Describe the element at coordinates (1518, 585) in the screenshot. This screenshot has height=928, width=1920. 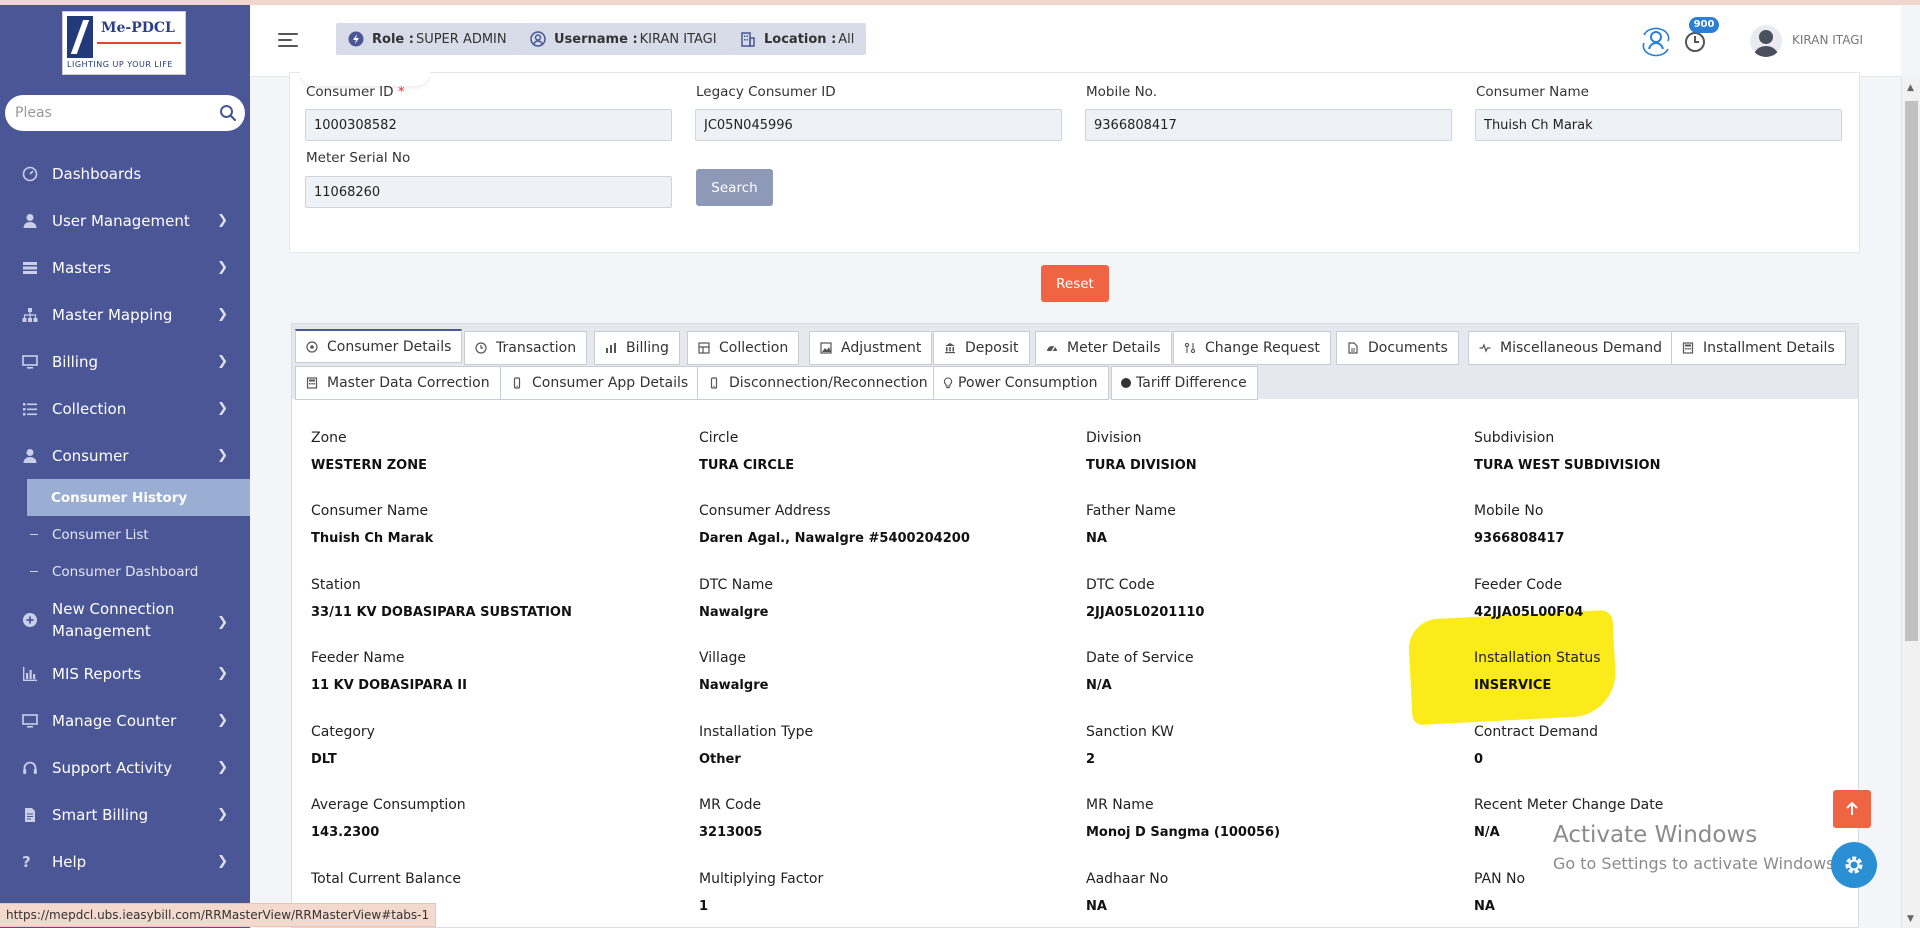
I see `detail-label: Feeder Code` at that location.